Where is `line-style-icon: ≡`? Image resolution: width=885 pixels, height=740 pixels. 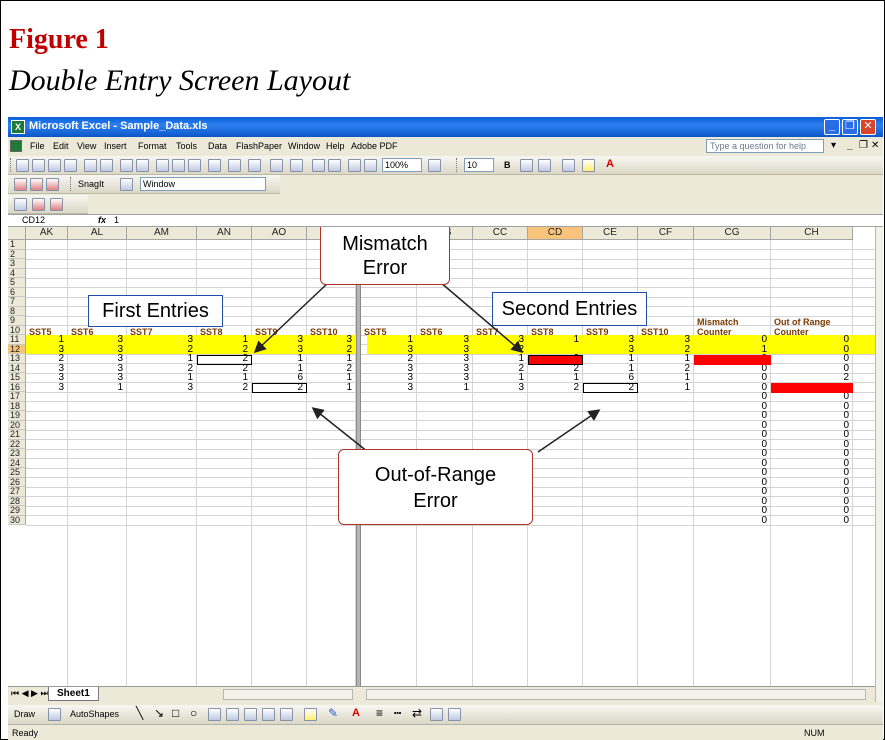
line-style-icon: ≡ is located at coordinates (379, 713).